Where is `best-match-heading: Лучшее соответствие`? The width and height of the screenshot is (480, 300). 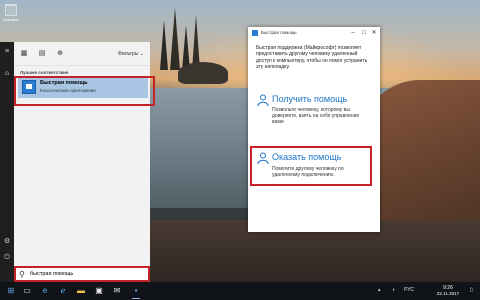 best-match-heading: Лучшее соответствие is located at coordinates (44, 72).